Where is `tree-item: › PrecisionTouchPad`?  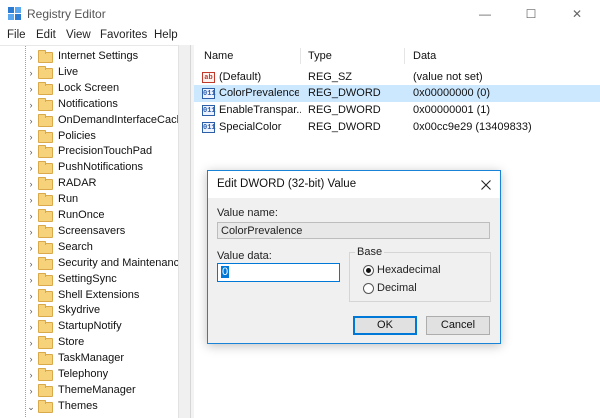
tree-item: › PrecisionTouchPad is located at coordinates (95, 152).